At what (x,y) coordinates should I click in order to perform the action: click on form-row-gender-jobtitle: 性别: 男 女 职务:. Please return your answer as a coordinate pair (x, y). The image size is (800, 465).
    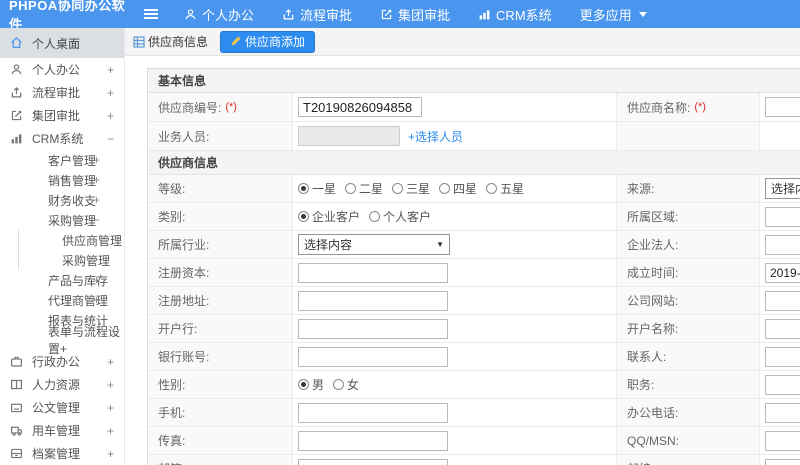
    Looking at the image, I should click on (474, 385).